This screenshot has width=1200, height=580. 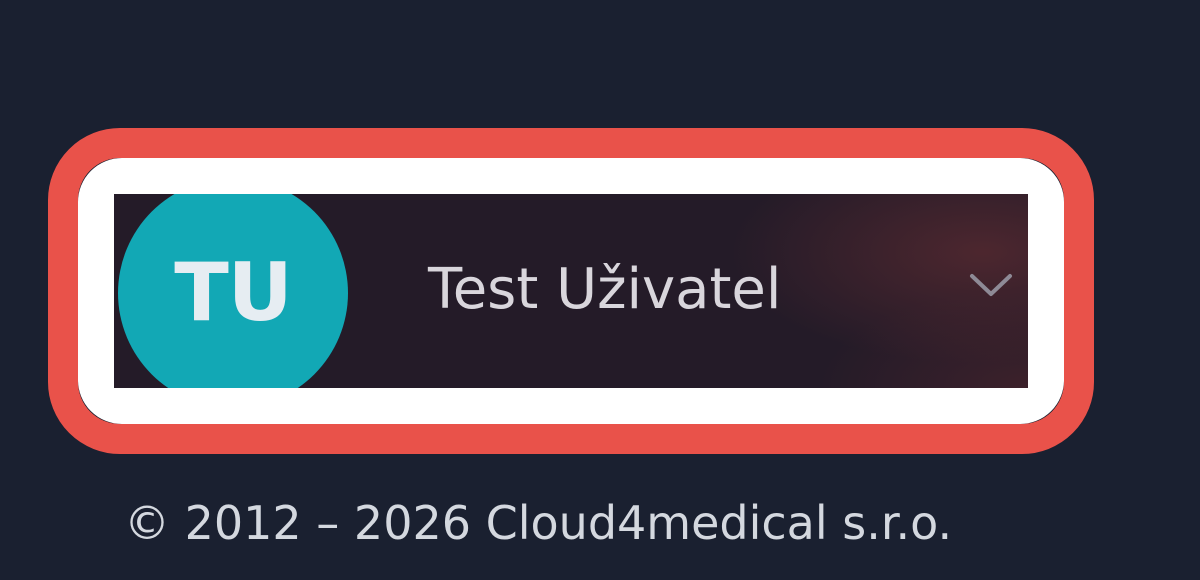 I want to click on user-name: Test Uživatel, so click(x=605, y=289).